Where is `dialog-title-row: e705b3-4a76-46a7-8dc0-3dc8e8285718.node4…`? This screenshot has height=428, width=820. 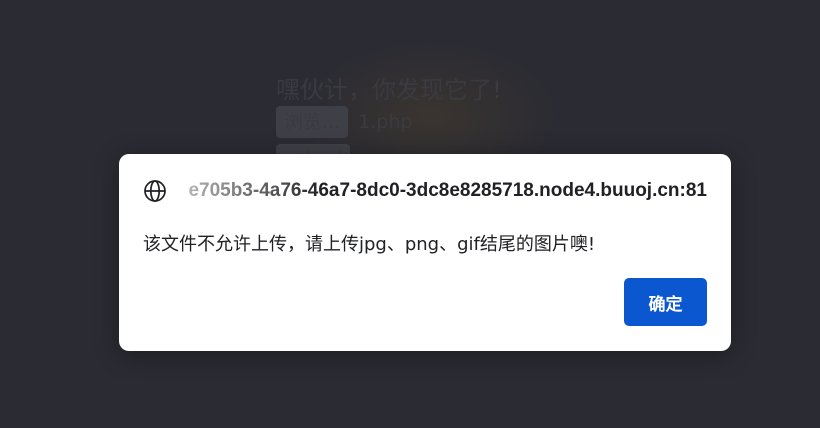
dialog-title-row: e705b3-4a76-46a7-8dc0-3dc8e8285718.node4… is located at coordinates (425, 191).